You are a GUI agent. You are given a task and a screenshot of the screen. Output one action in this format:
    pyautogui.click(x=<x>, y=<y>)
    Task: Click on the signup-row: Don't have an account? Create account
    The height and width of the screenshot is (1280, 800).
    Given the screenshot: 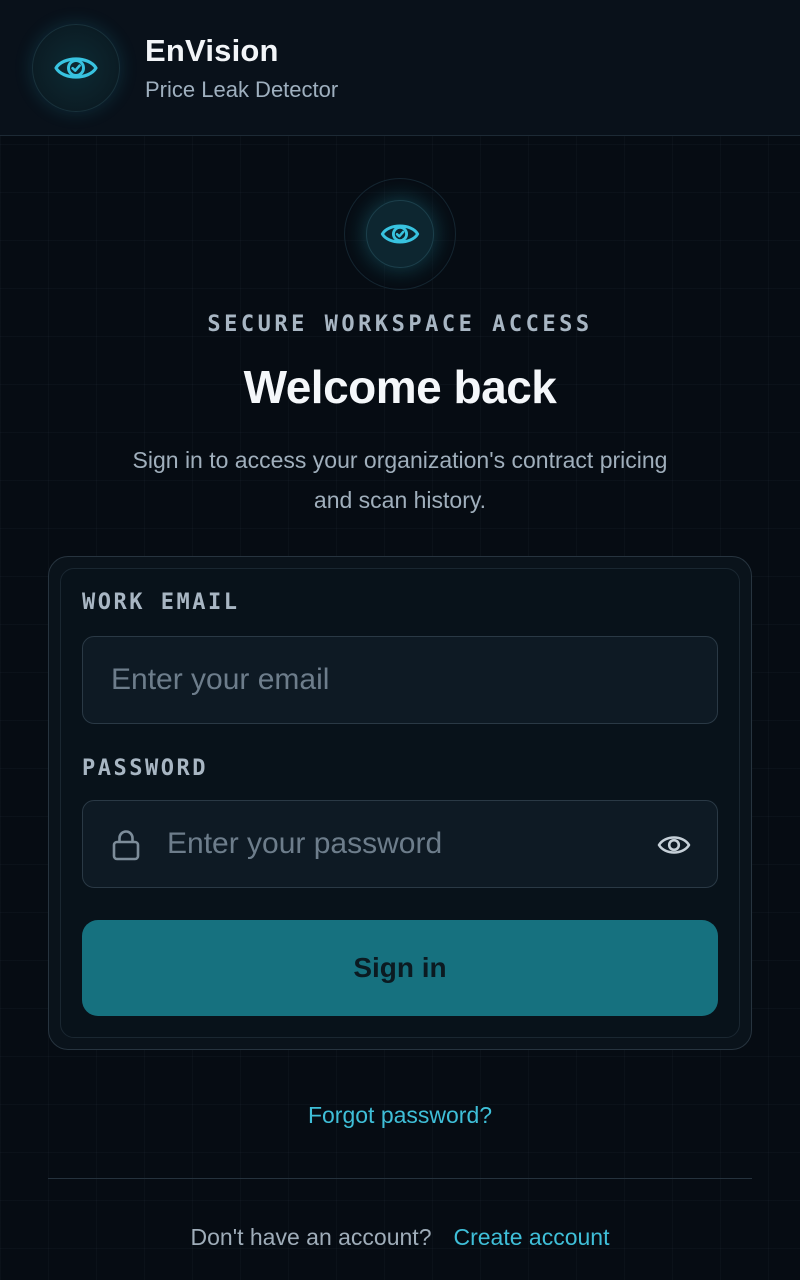 What is the action you would take?
    pyautogui.click(x=400, y=1237)
    